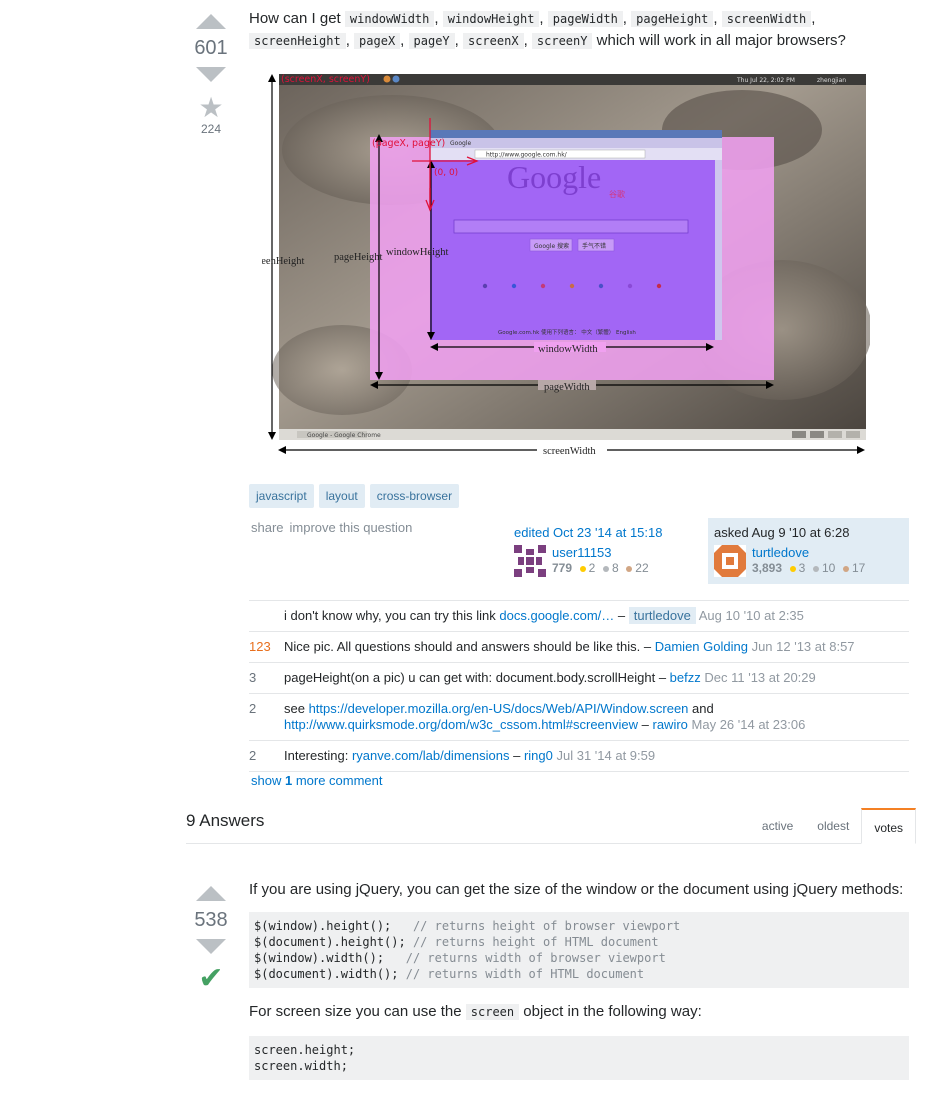 The height and width of the screenshot is (1100, 950). What do you see at coordinates (662, 615) in the screenshot?
I see `comment-user: turtledove` at bounding box center [662, 615].